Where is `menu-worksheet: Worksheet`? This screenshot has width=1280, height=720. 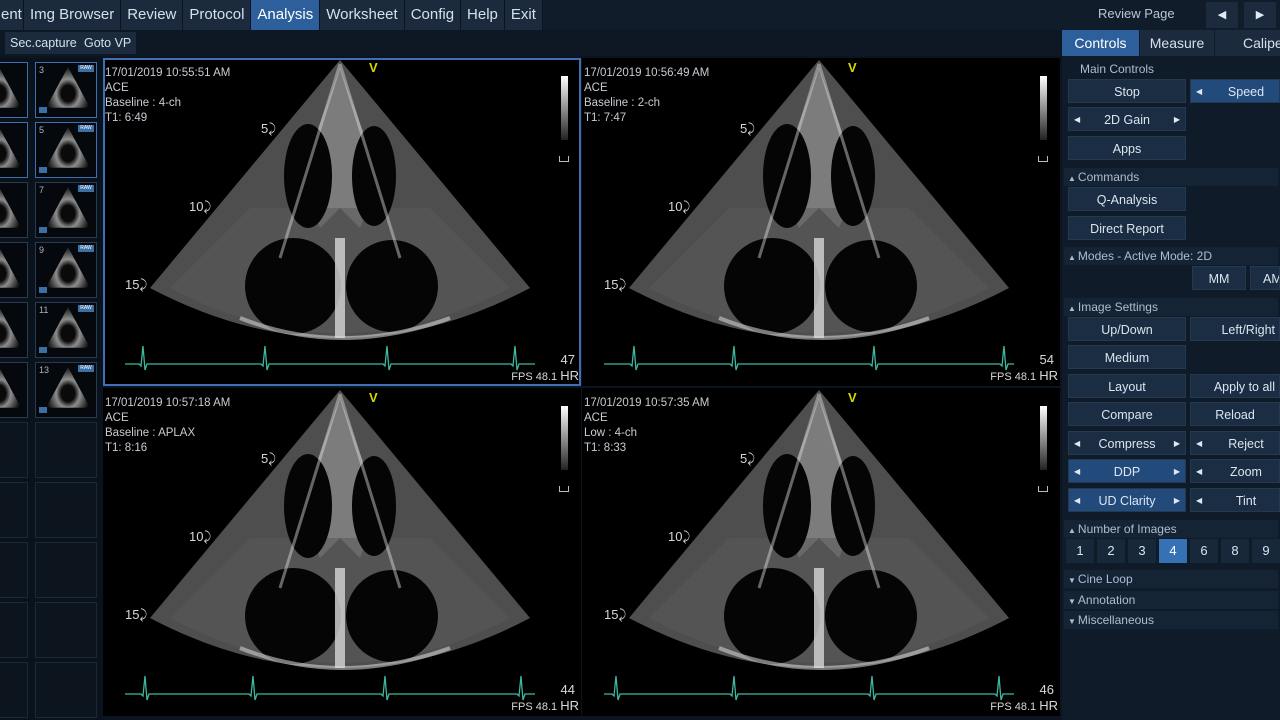
menu-worksheet: Worksheet is located at coordinates (362, 15).